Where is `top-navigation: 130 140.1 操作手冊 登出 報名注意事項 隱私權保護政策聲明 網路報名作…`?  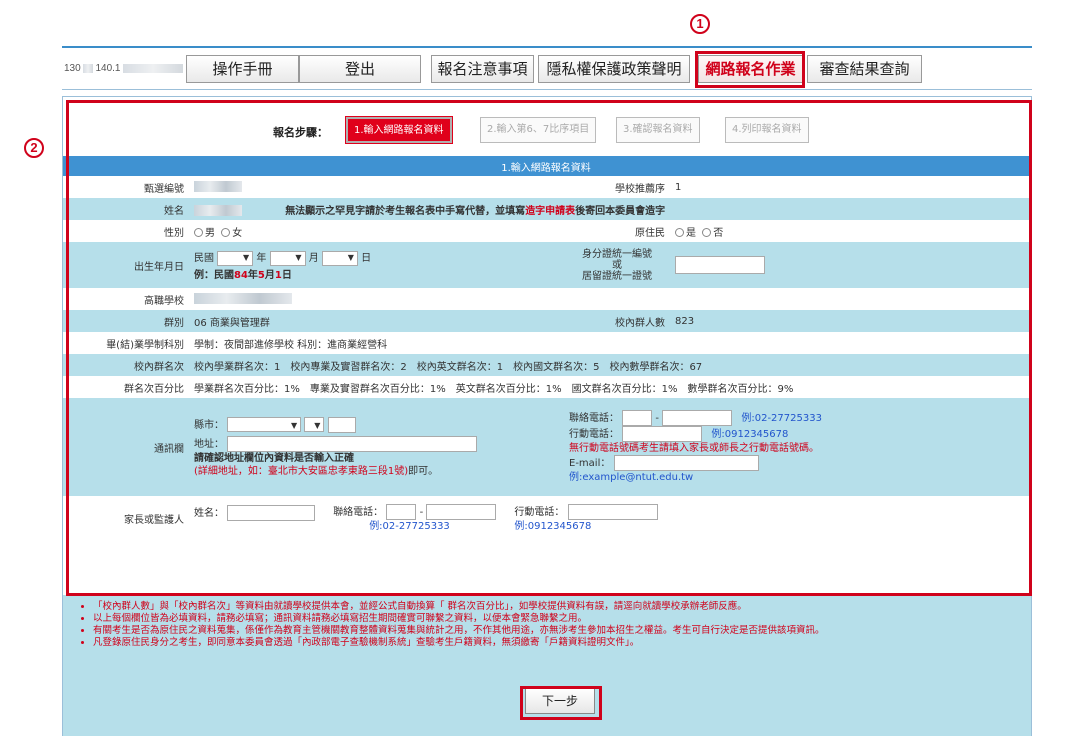
top-navigation: 130 140.1 操作手冊 登出 報名注意事項 隱私權保護政策聲明 網路報名作… is located at coordinates (547, 68).